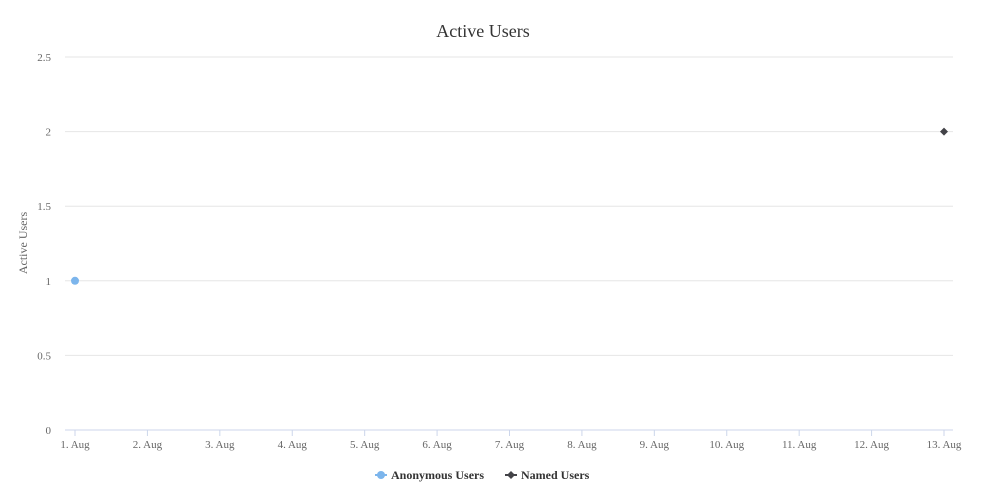 The width and height of the screenshot is (985, 498). What do you see at coordinates (49, 282) in the screenshot?
I see `y-tick-label: 1` at bounding box center [49, 282].